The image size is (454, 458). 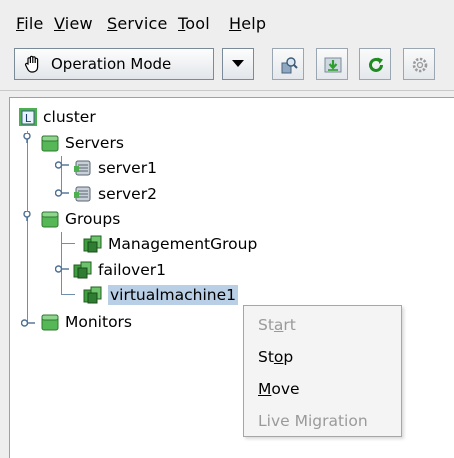 I want to click on settings-button, so click(x=419, y=64).